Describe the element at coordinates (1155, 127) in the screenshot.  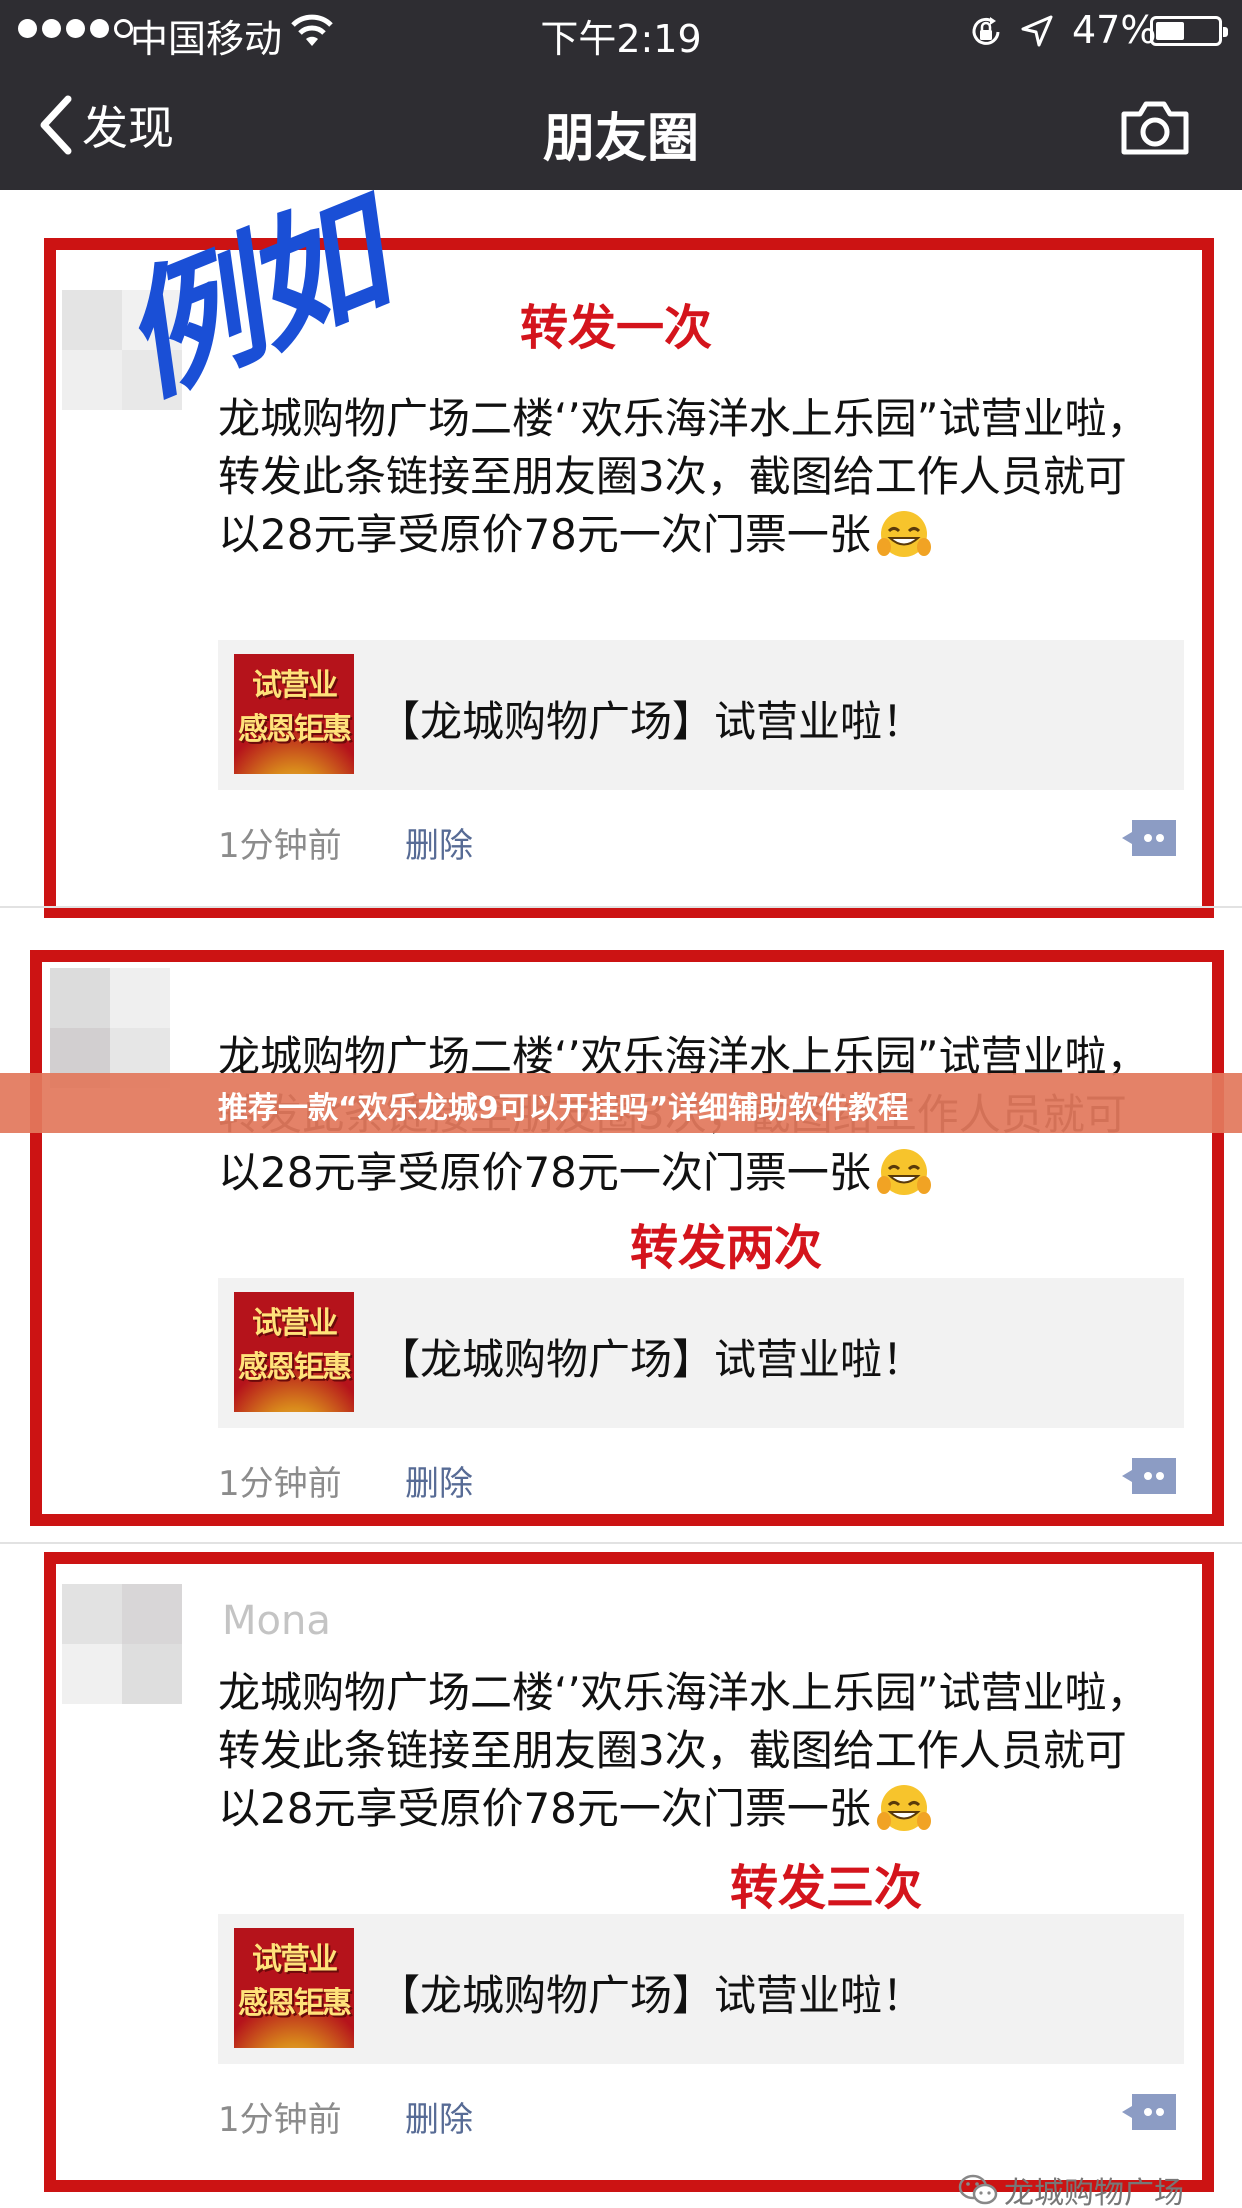
I see `camera-icon` at that location.